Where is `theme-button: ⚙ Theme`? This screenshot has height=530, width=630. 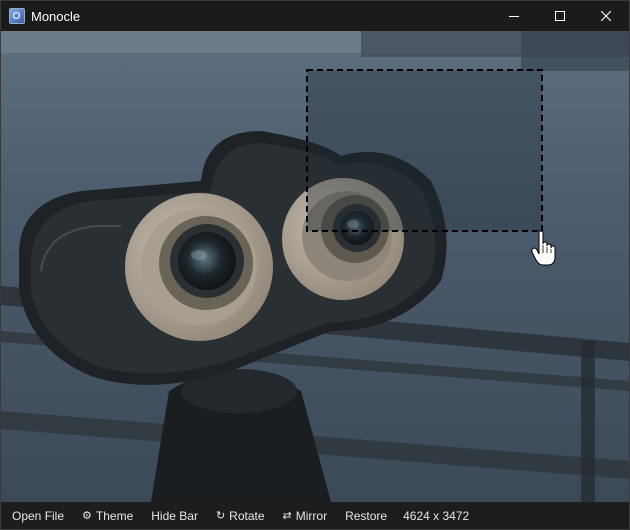
theme-button: ⚙ Theme is located at coordinates (107, 515).